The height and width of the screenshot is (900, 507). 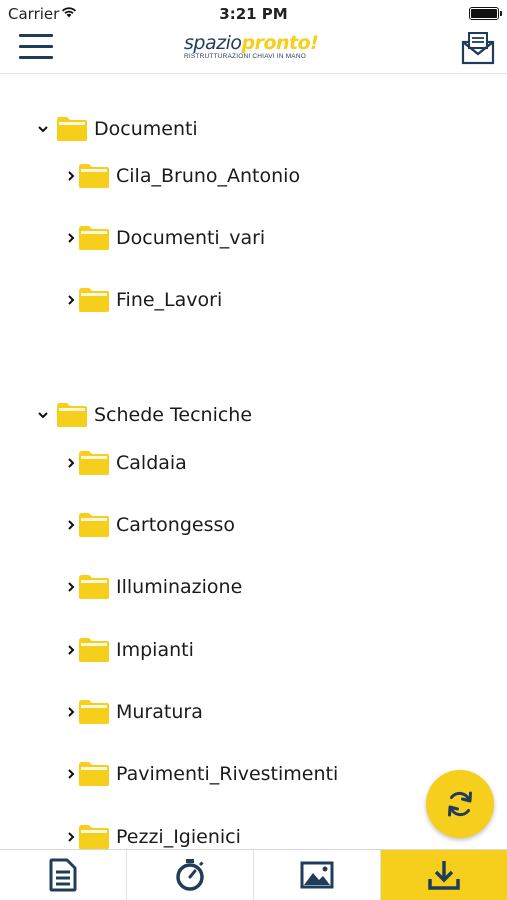 What do you see at coordinates (245, 56) in the screenshot?
I see `logo-tagline: RISTRUTTURAZIONI CHIAVI IN MANO` at bounding box center [245, 56].